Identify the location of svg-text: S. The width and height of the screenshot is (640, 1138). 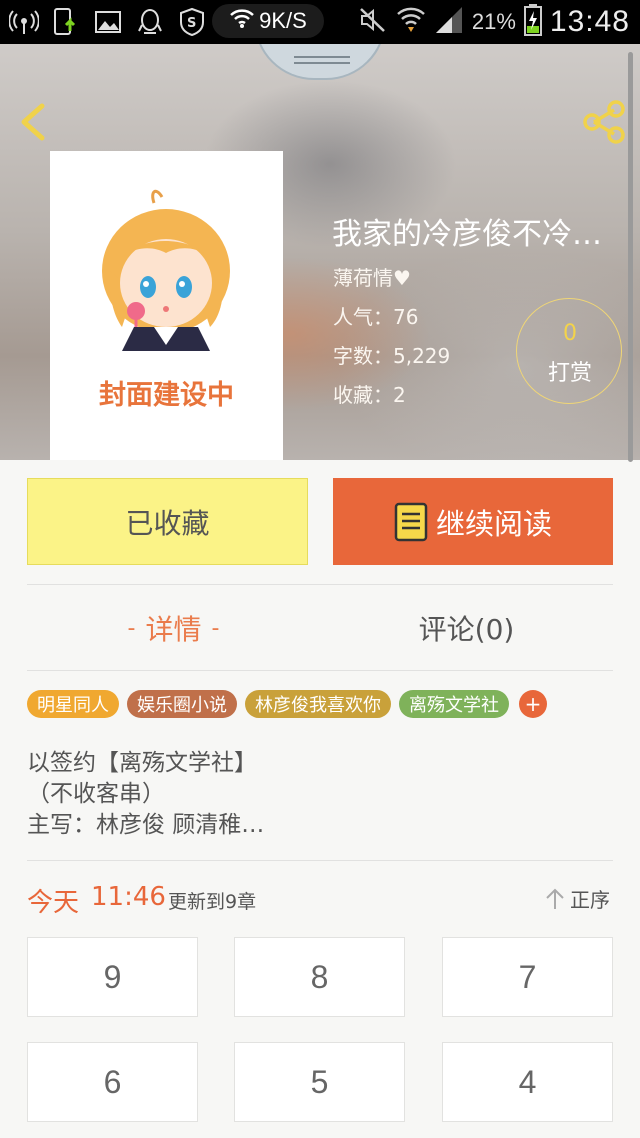
(191, 23).